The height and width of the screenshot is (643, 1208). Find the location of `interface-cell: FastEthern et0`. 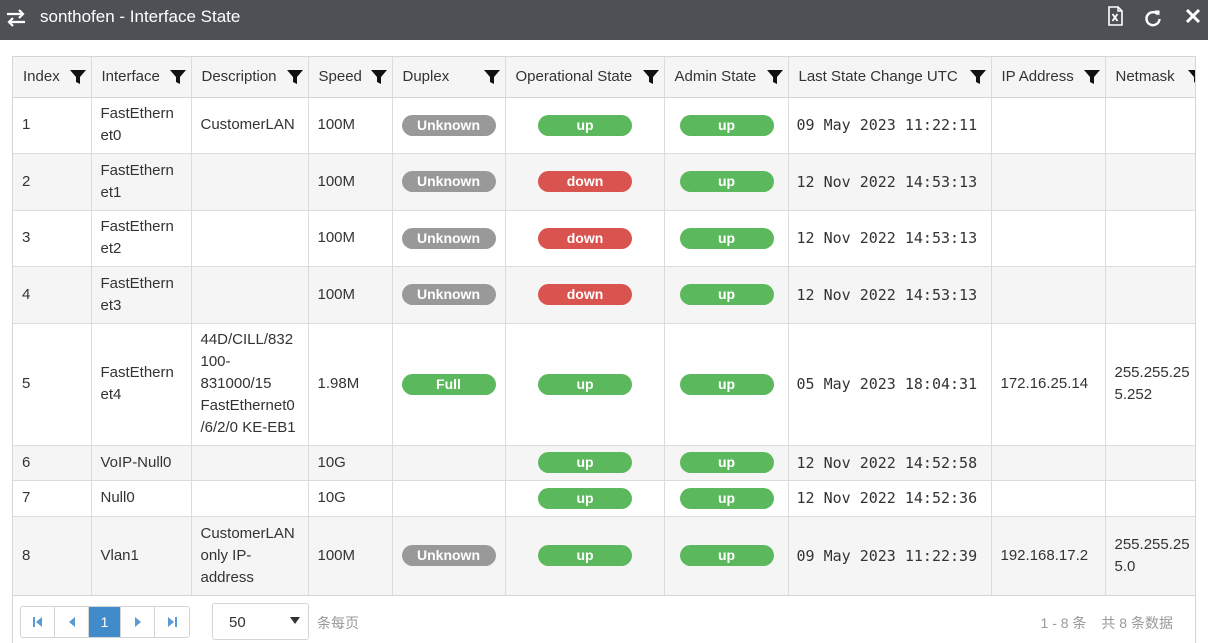

interface-cell: FastEthern et0 is located at coordinates (141, 125).